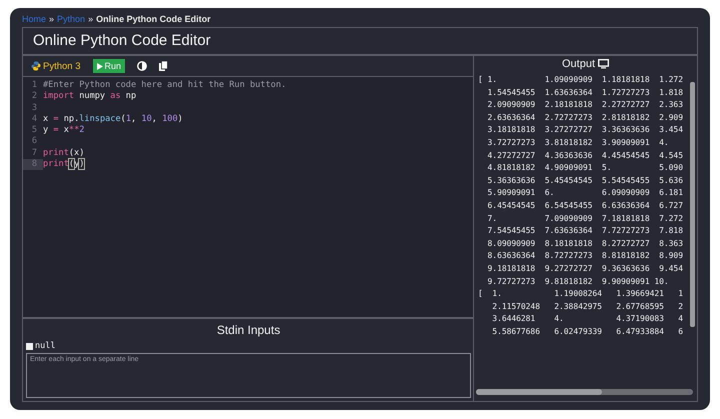 Image resolution: width=720 pixels, height=419 pixels. I want to click on breadcrumb-link: Home, so click(34, 19).